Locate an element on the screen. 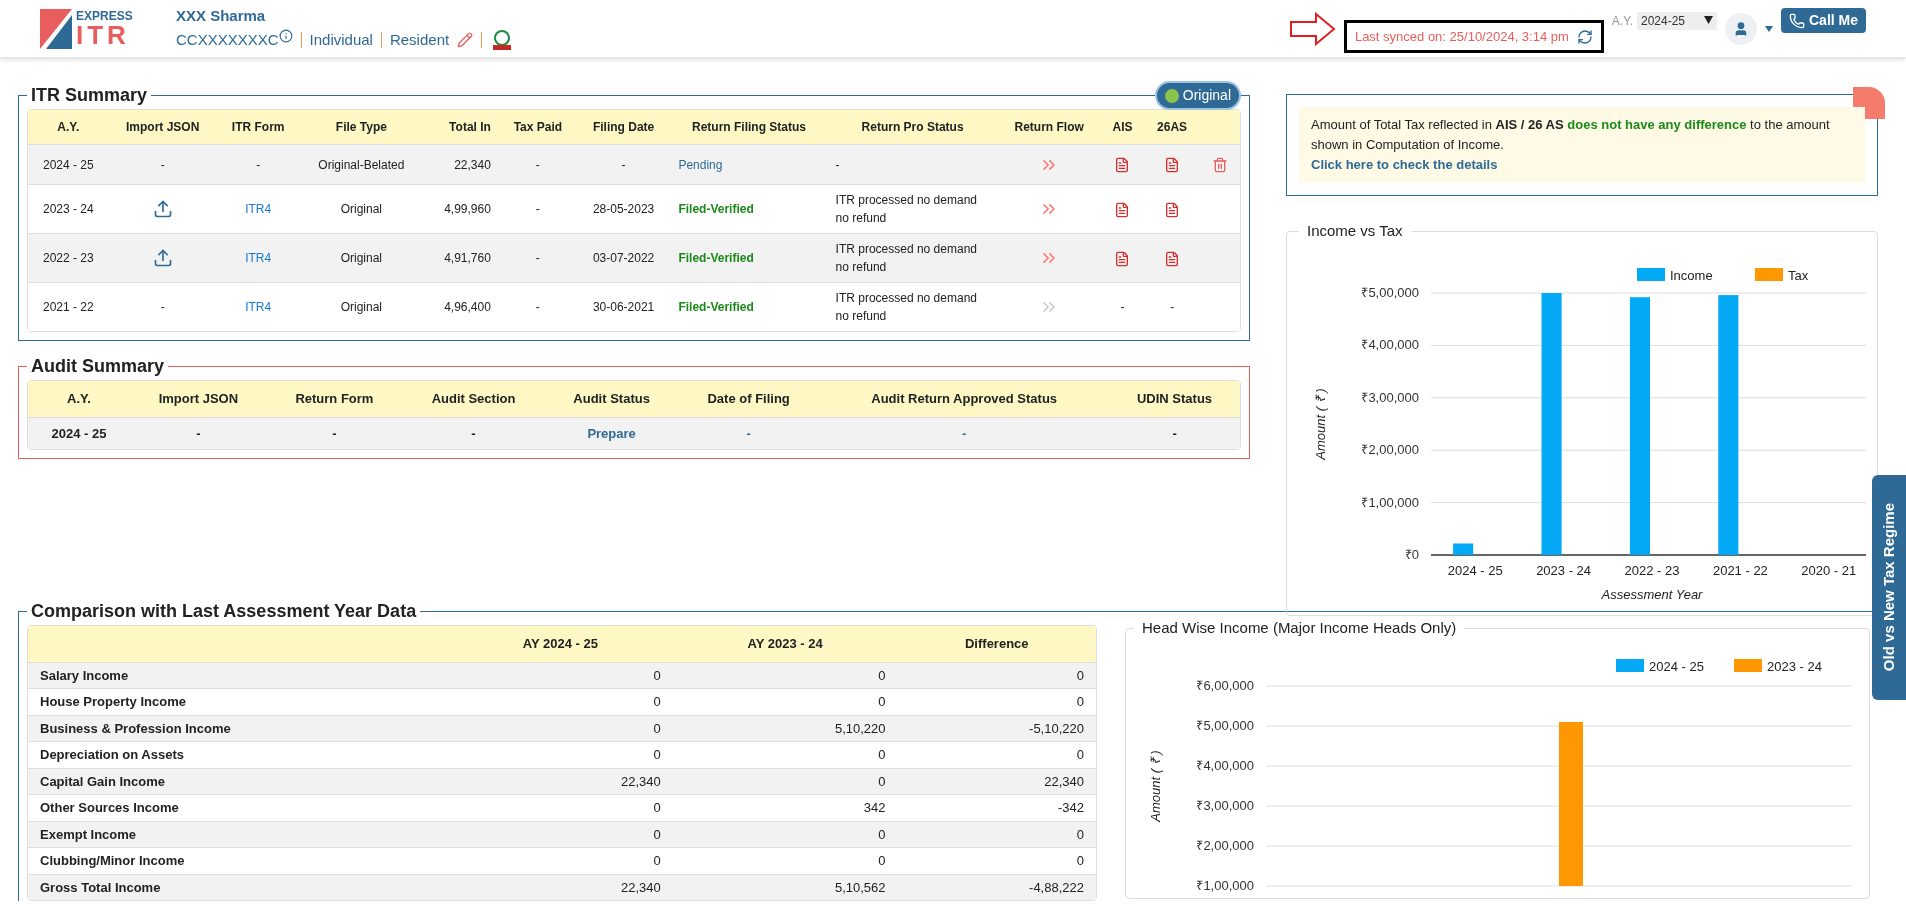  info-icon is located at coordinates (285, 35).